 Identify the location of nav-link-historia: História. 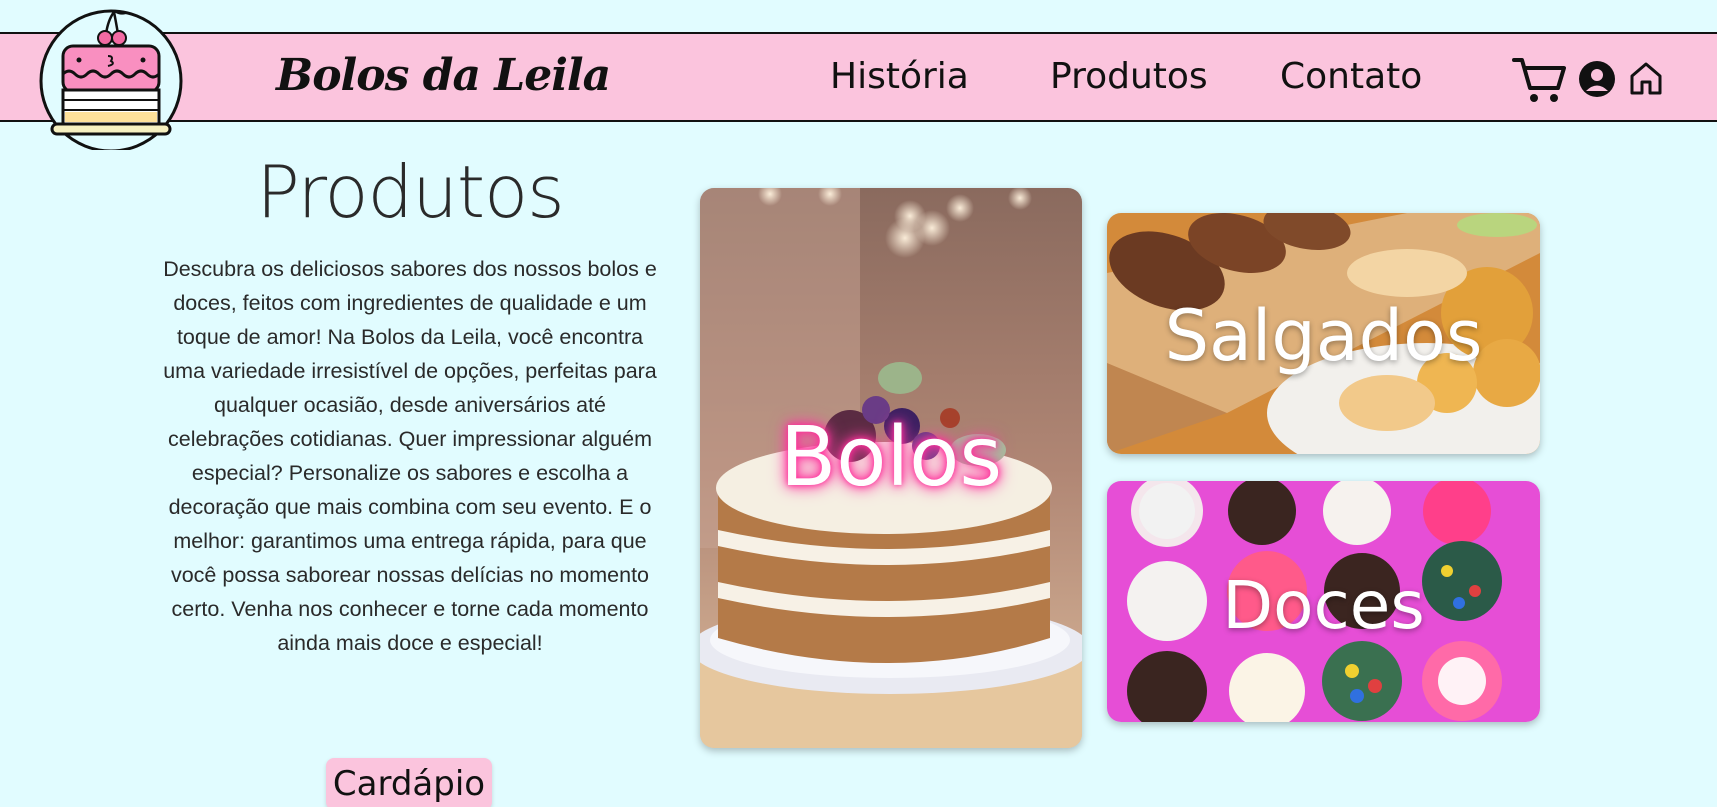
(899, 76).